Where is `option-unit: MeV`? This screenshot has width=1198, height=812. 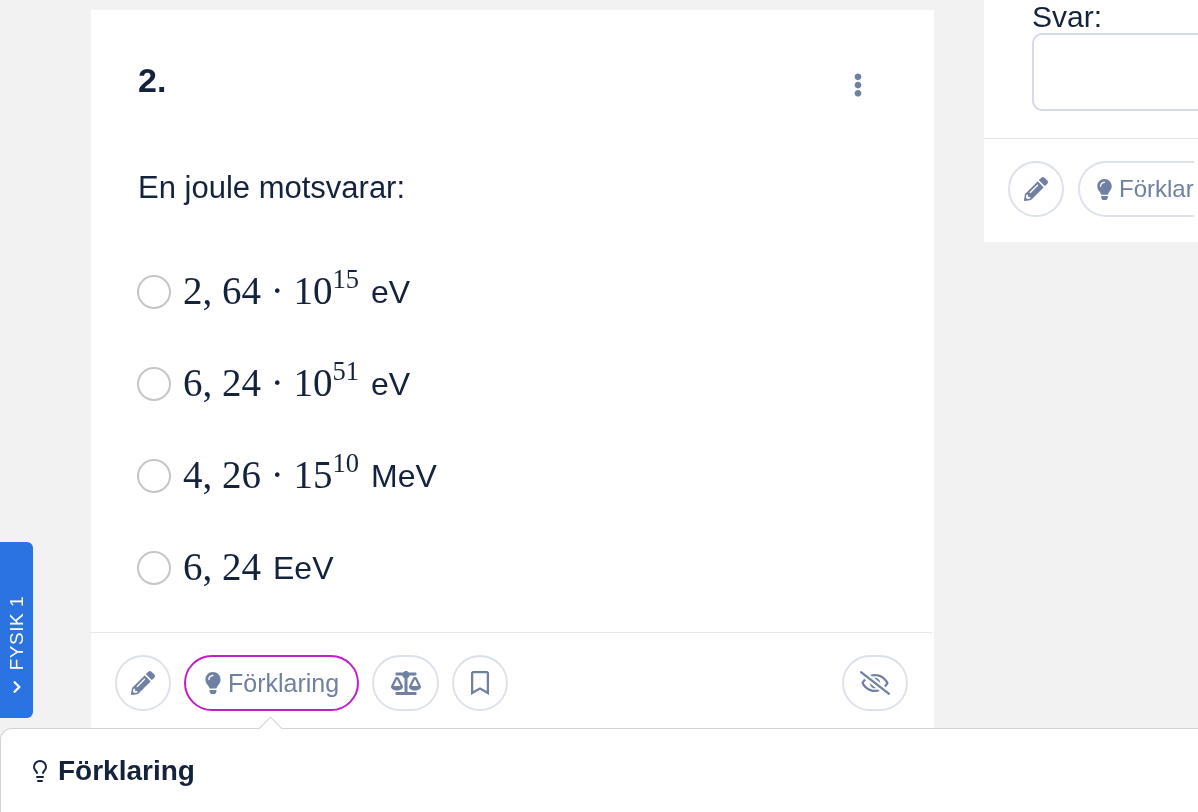 option-unit: MeV is located at coordinates (404, 476).